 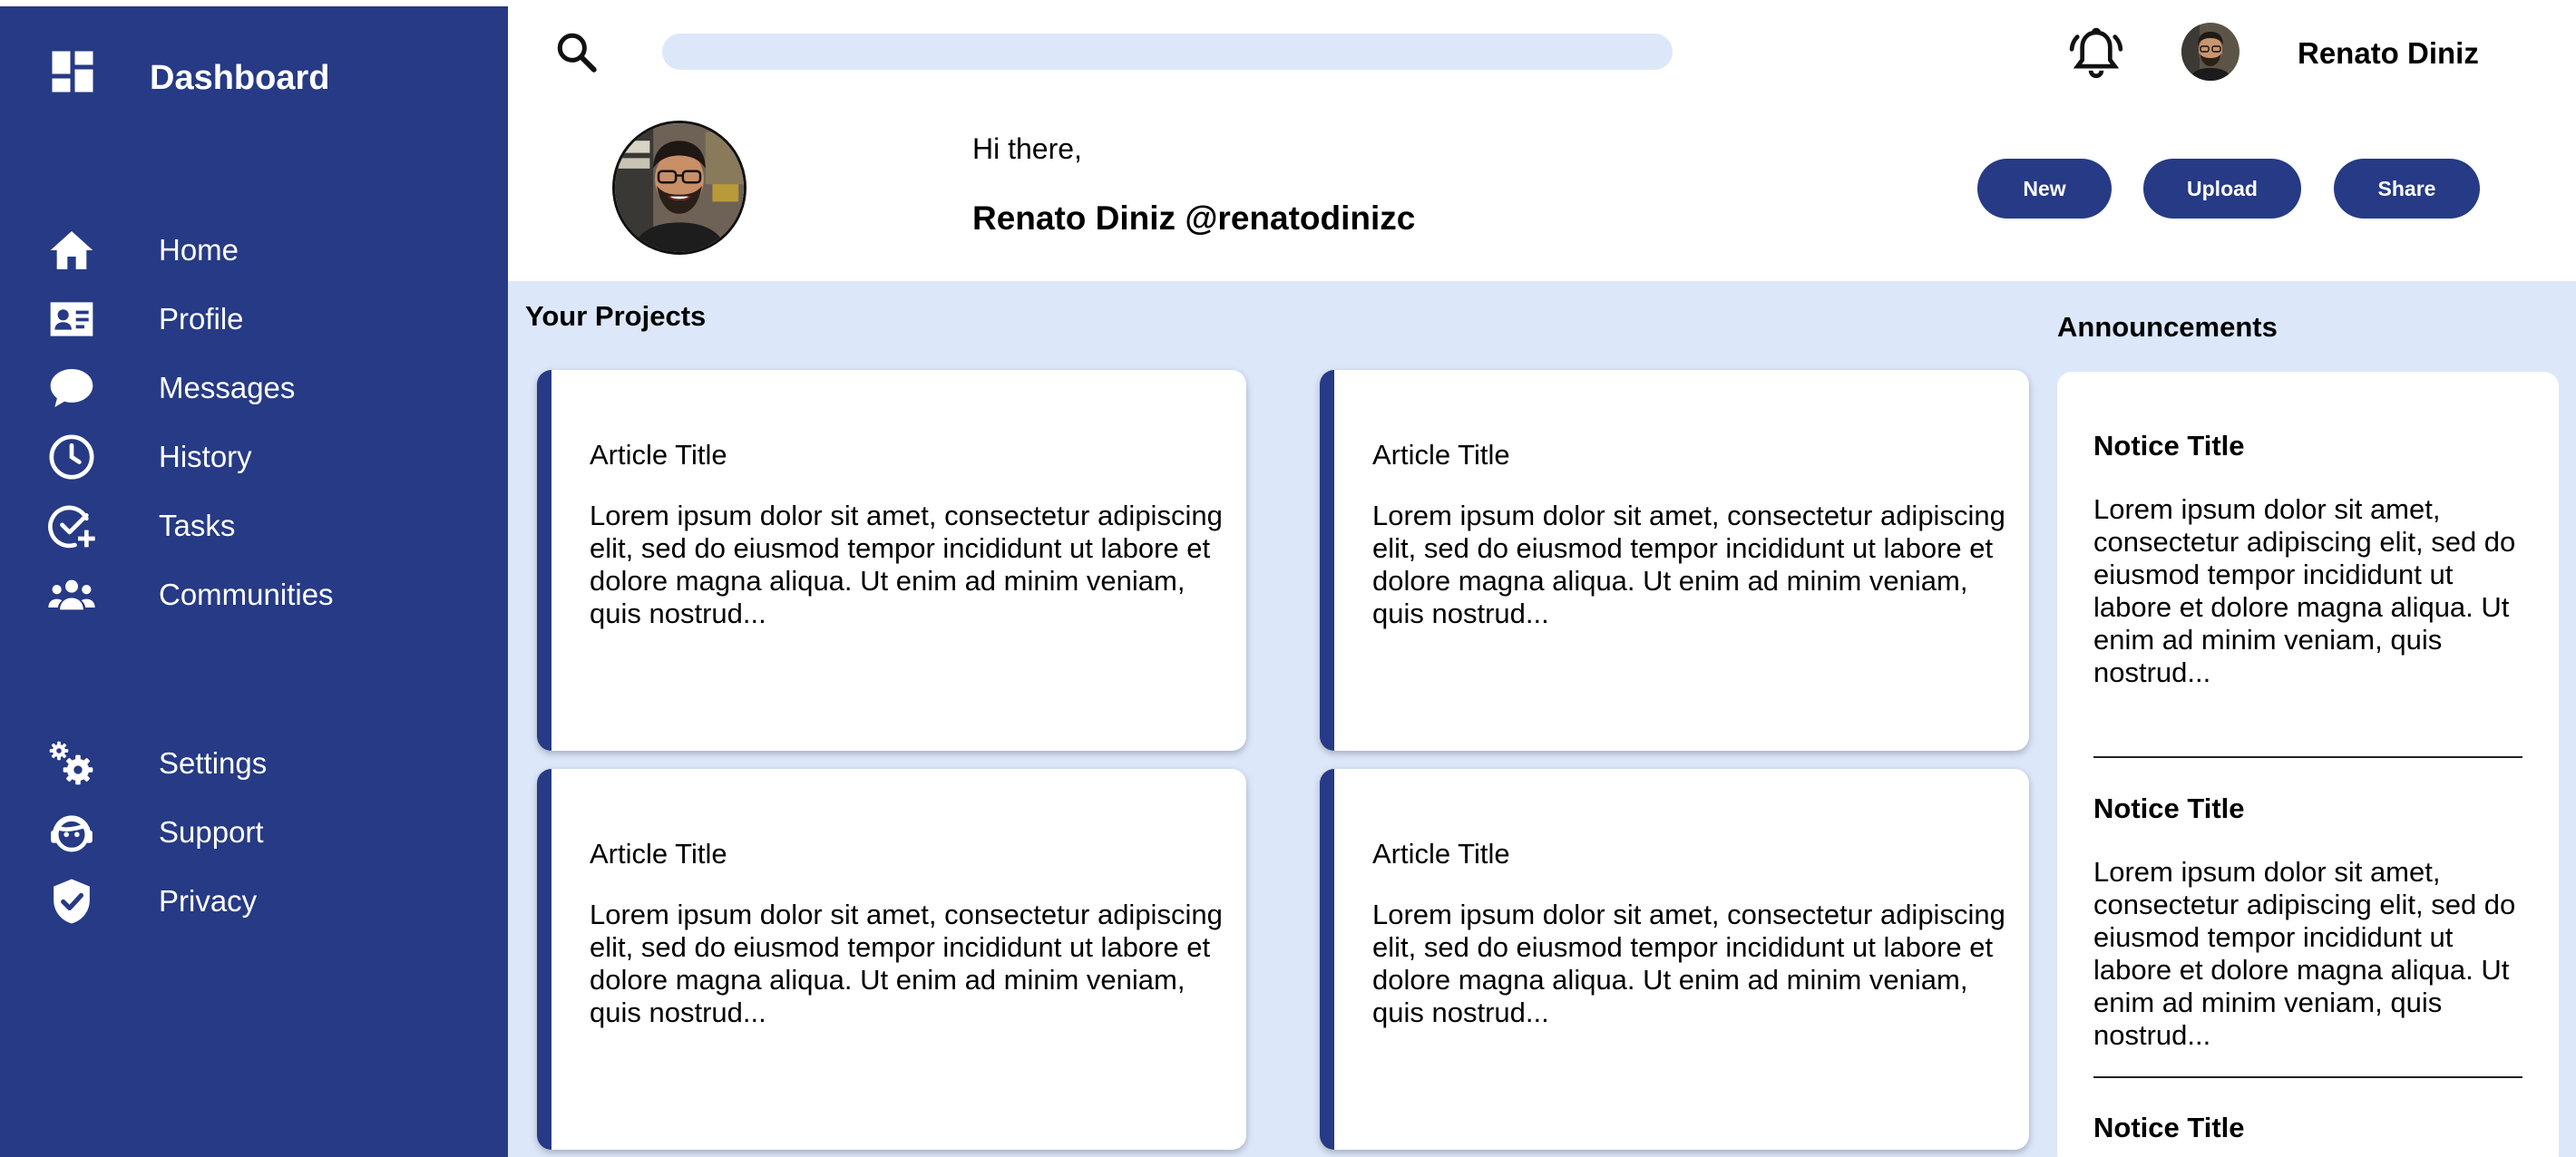 What do you see at coordinates (2044, 189) in the screenshot?
I see `new-button: New` at bounding box center [2044, 189].